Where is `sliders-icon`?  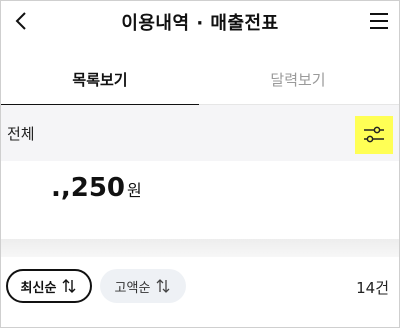 sliders-icon is located at coordinates (374, 134).